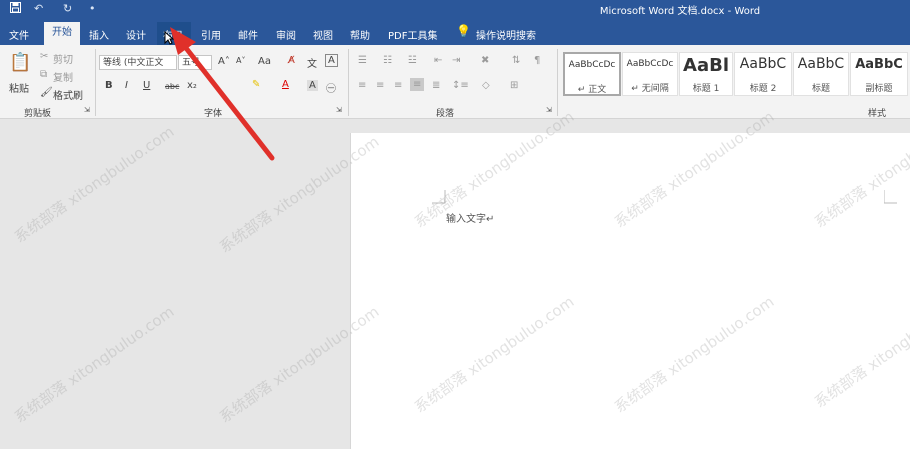  I want to click on sort-icon: ⇅, so click(516, 60).